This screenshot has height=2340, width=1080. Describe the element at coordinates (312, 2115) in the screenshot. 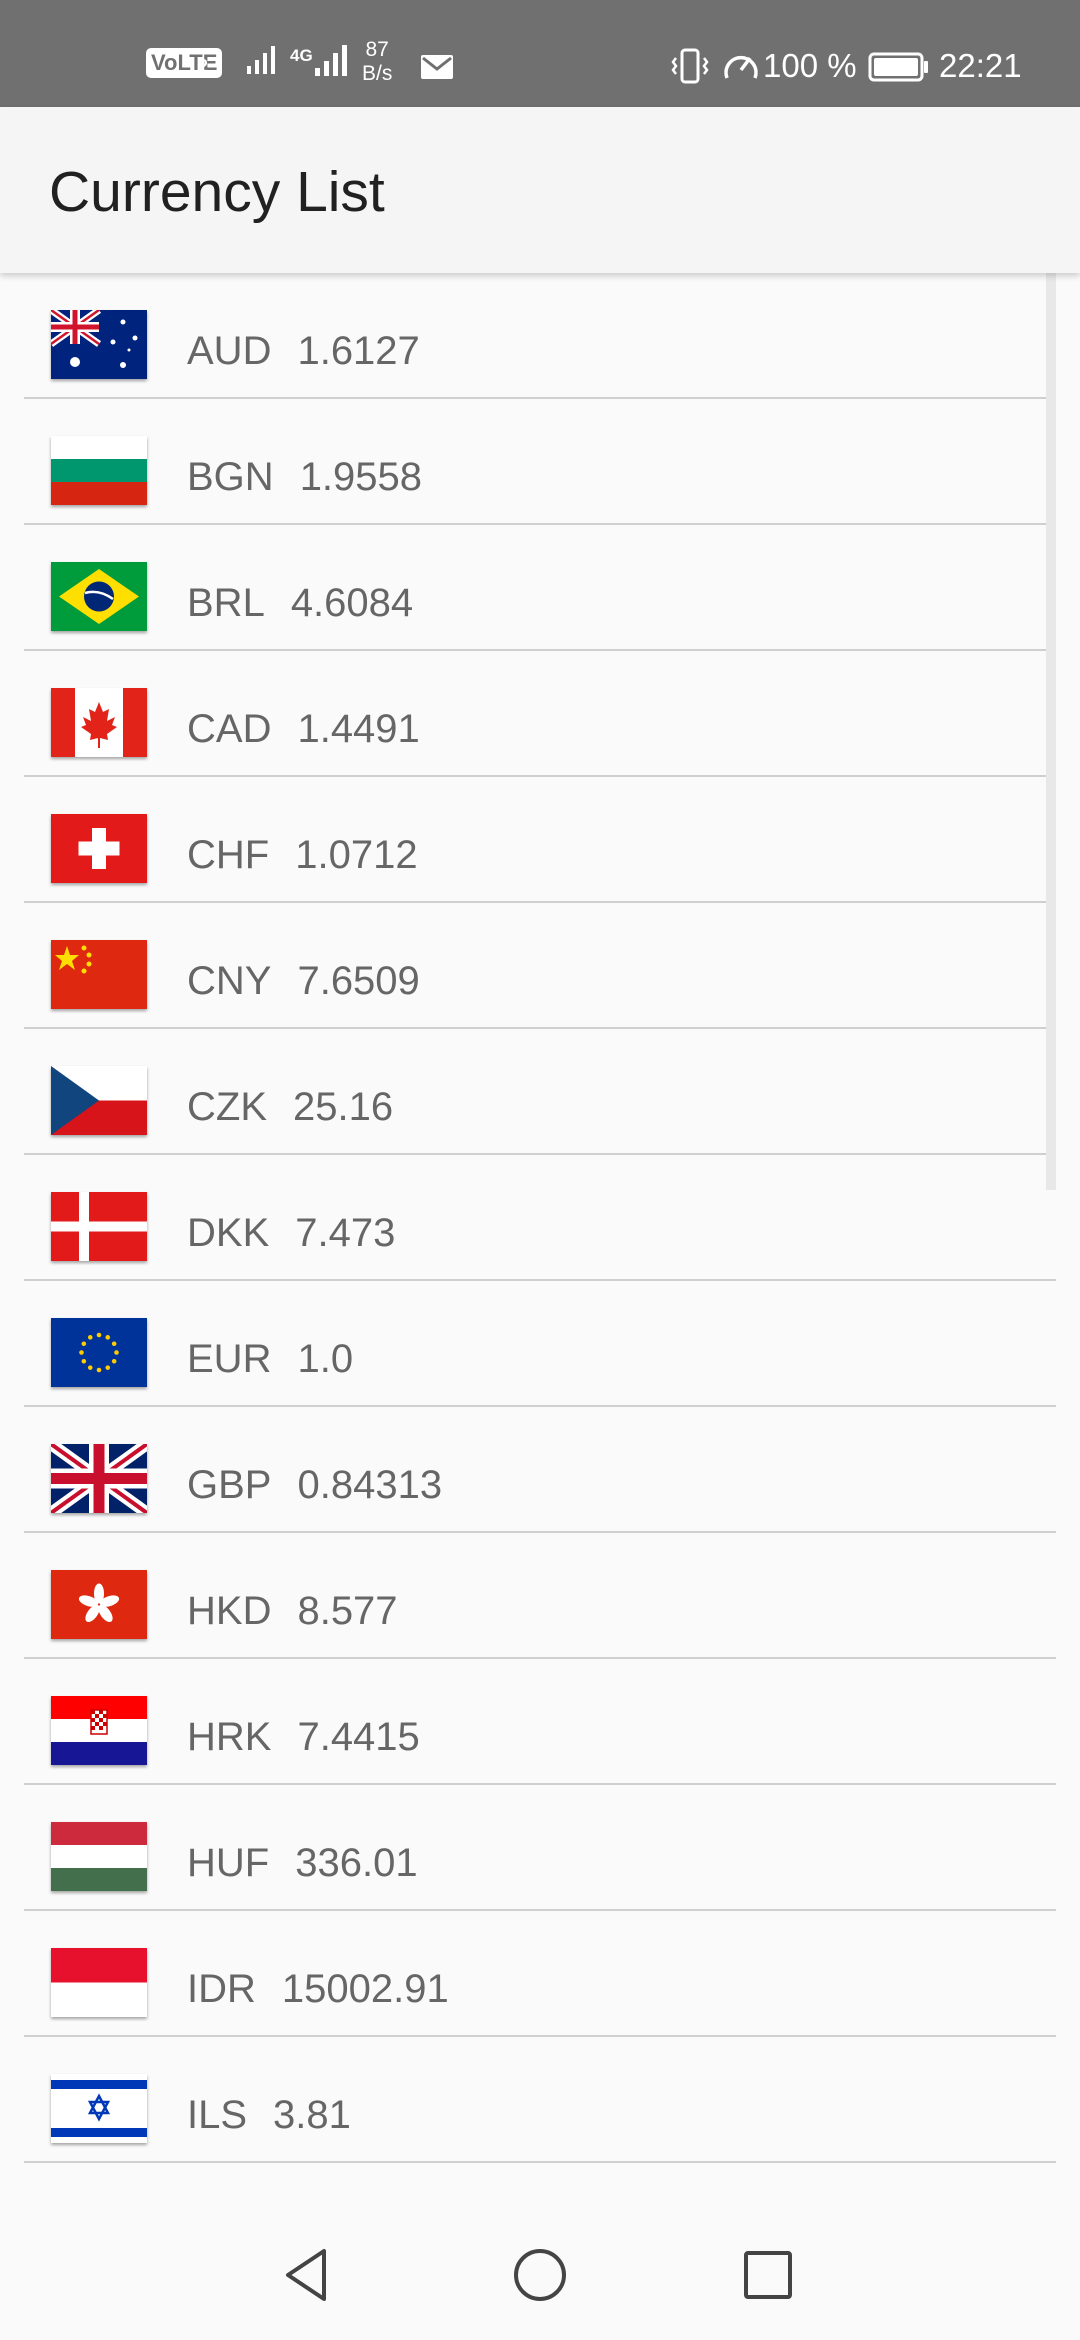

I see `currency-rate: 3.81` at that location.